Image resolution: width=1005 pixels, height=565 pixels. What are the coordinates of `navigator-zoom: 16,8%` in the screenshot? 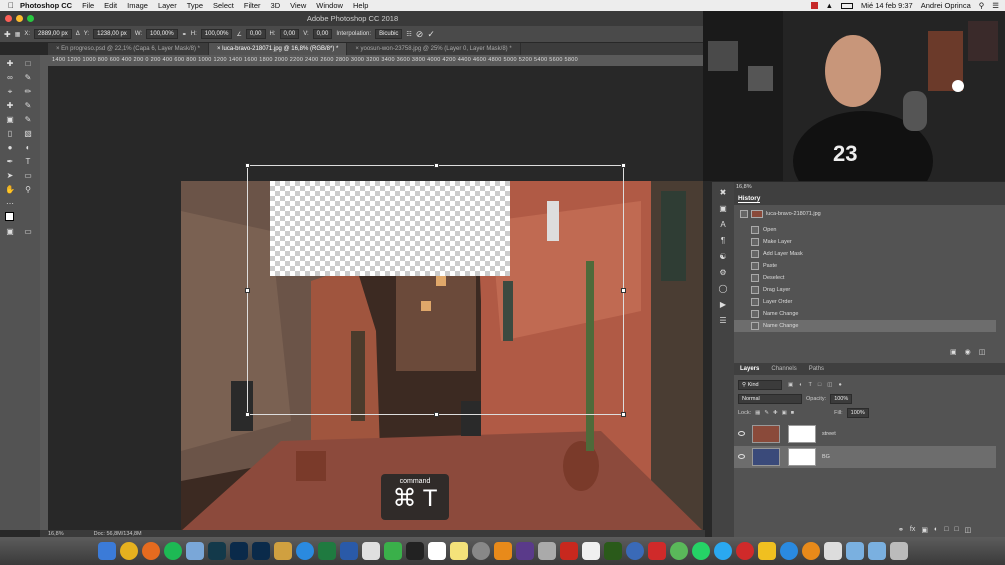 It's located at (869, 187).